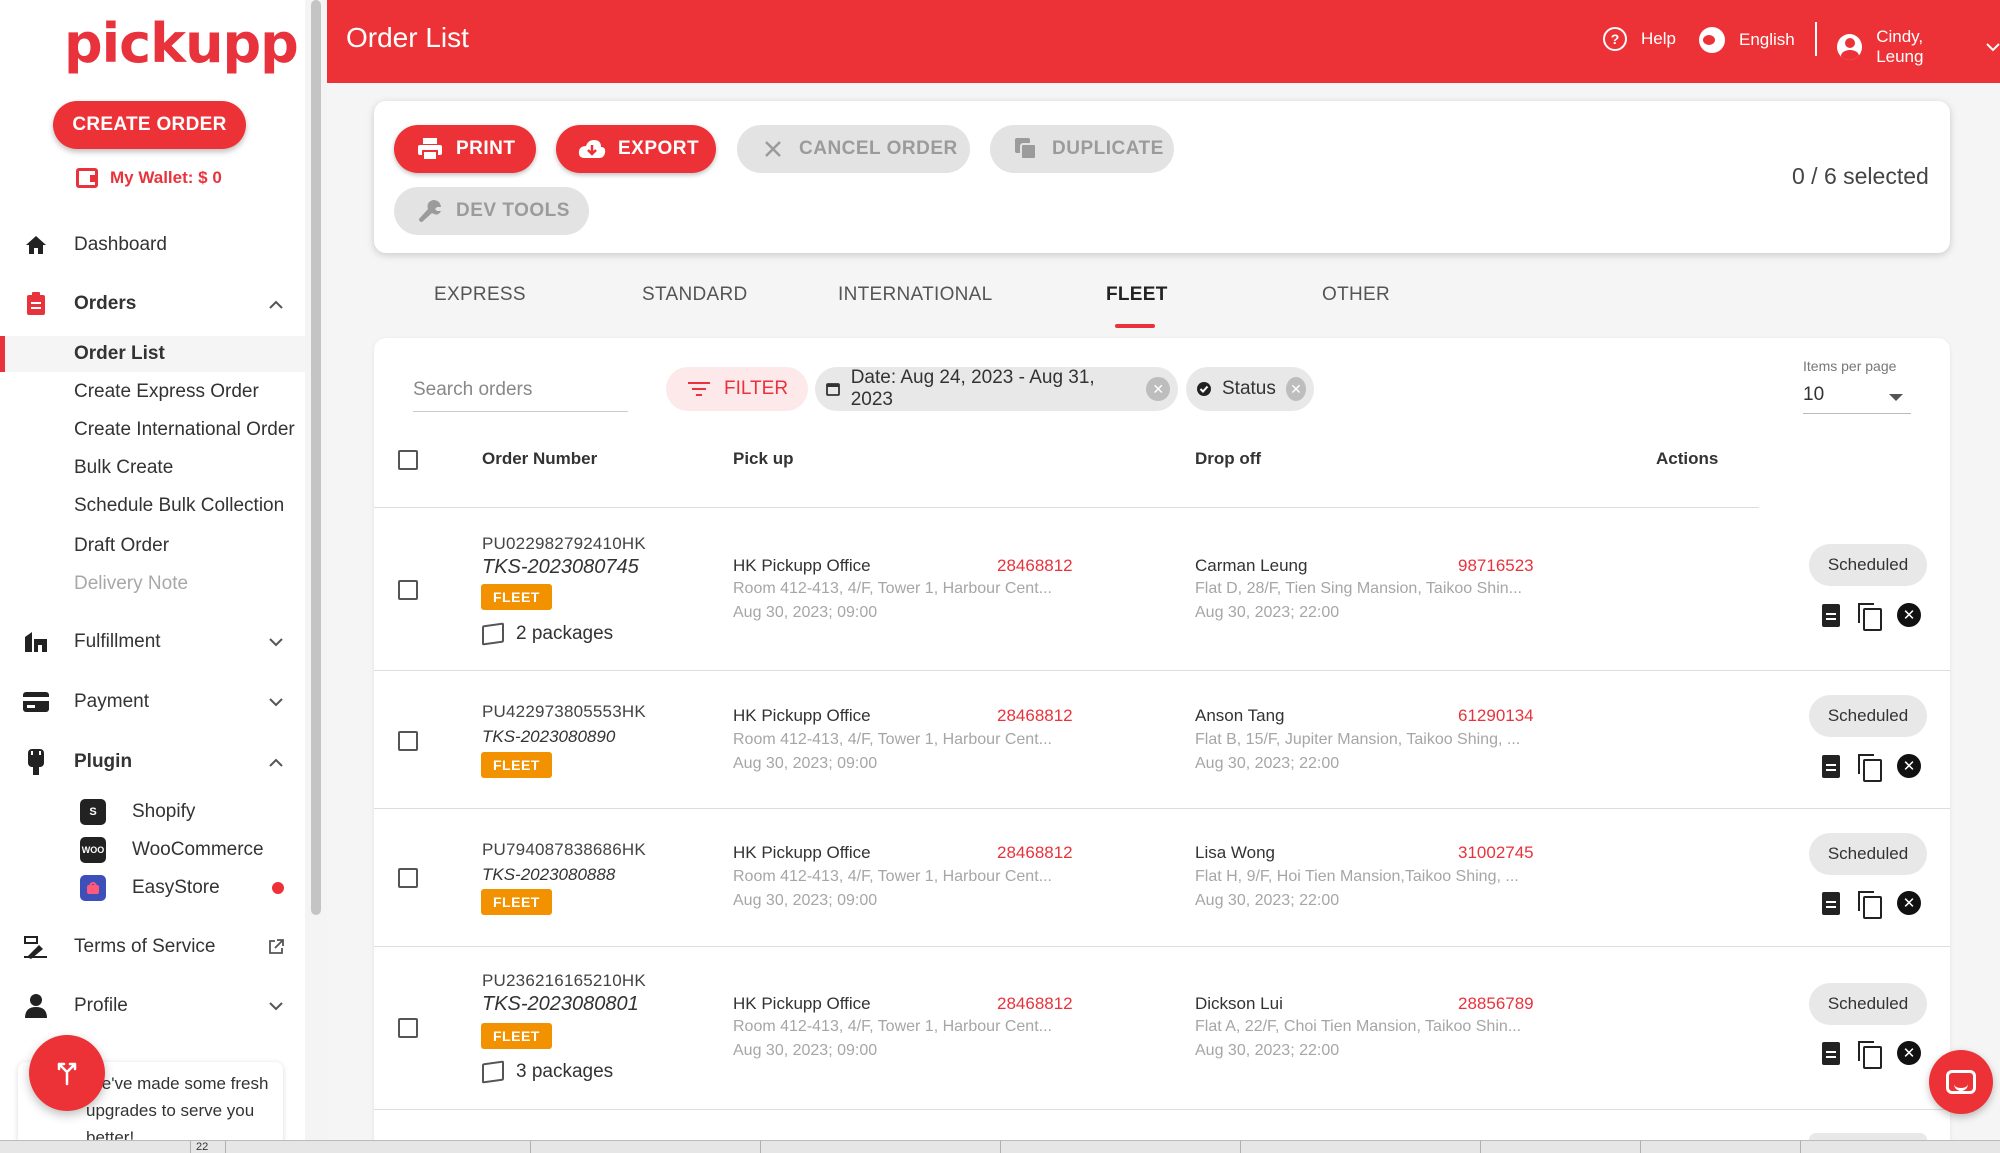  What do you see at coordinates (67, 1073) in the screenshot?
I see `upgrade-fab-button` at bounding box center [67, 1073].